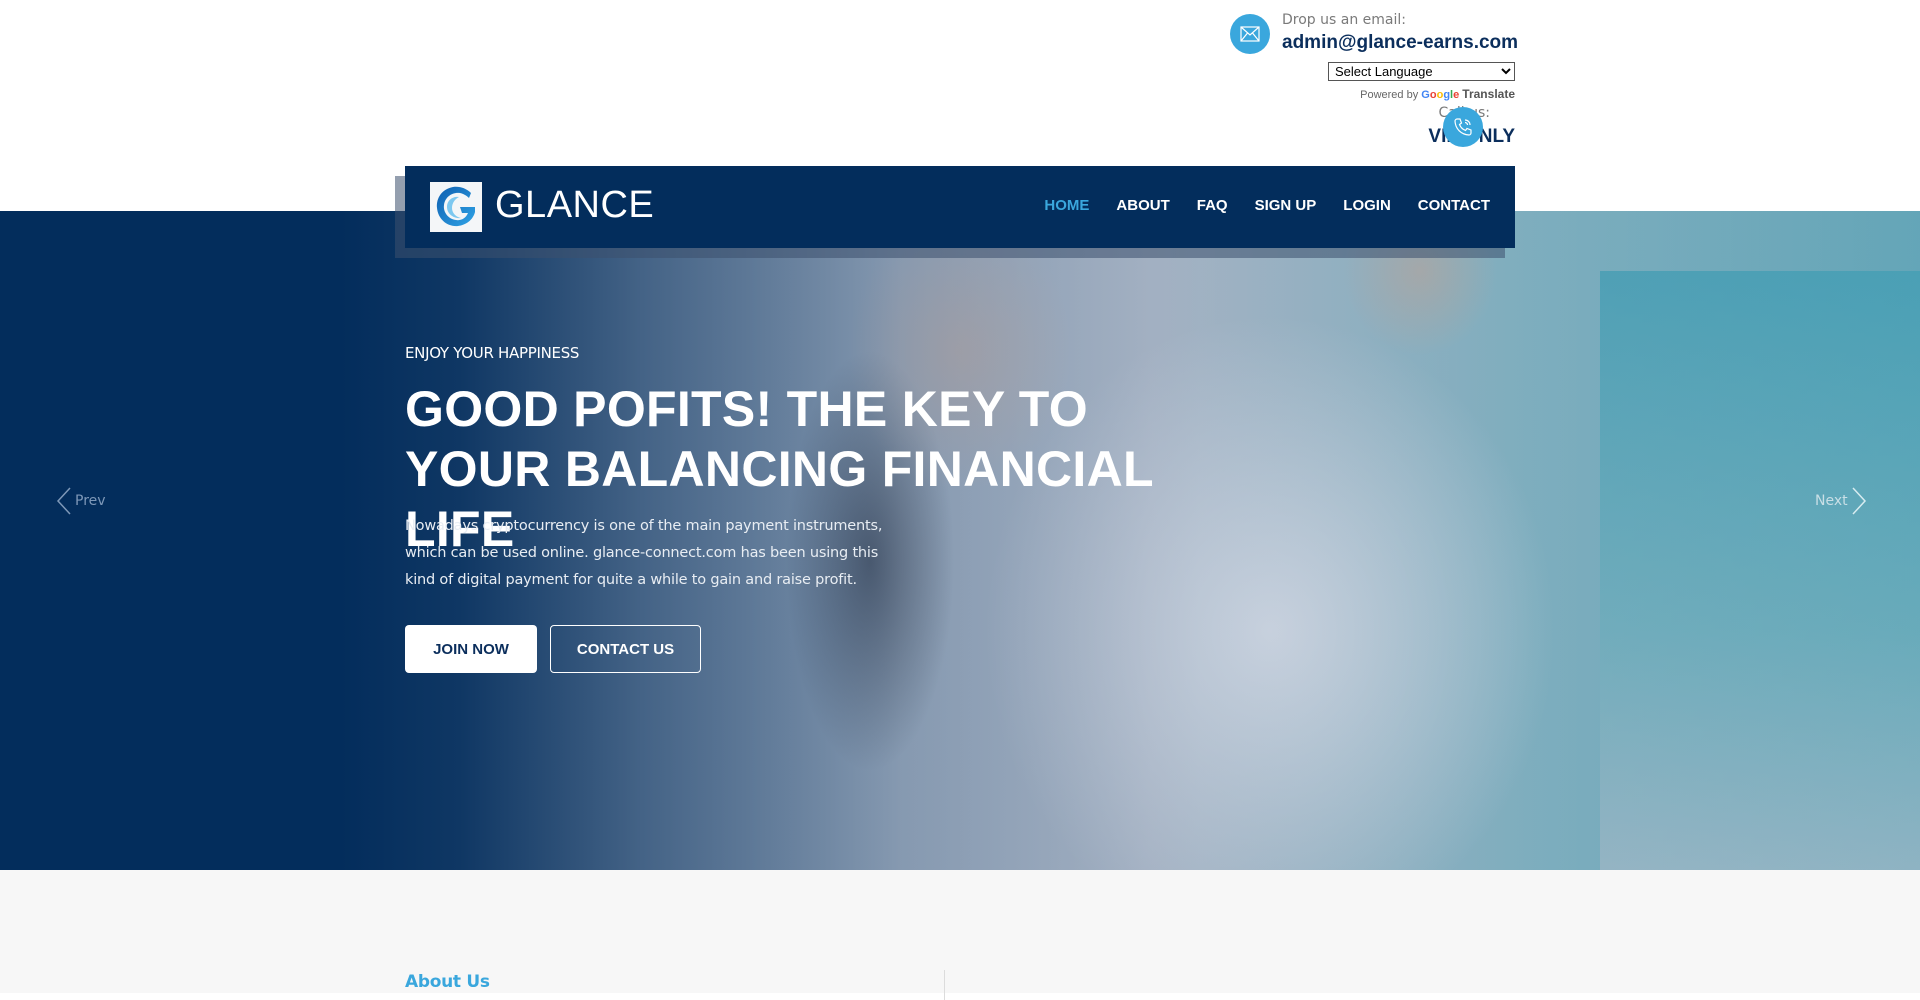  What do you see at coordinates (1250, 34) in the screenshot?
I see `envelope-icon` at bounding box center [1250, 34].